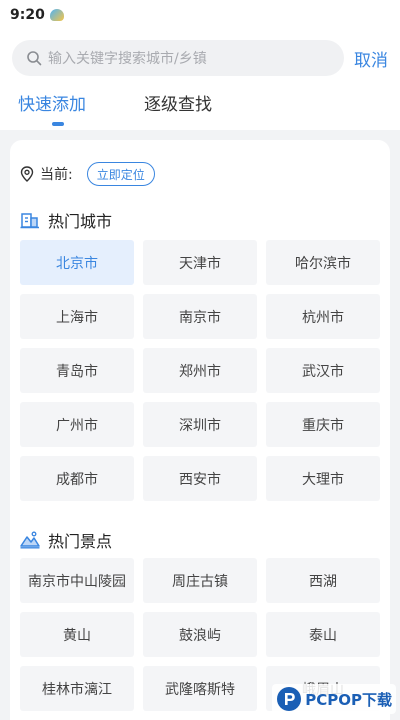  What do you see at coordinates (77, 424) in the screenshot?
I see `hot-city-item: 广州市` at bounding box center [77, 424].